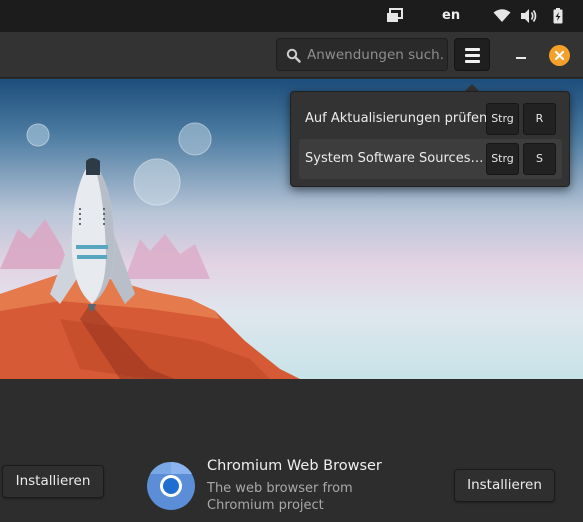 The width and height of the screenshot is (583, 522). What do you see at coordinates (504, 485) in the screenshot?
I see `install-button-right: Installieren` at bounding box center [504, 485].